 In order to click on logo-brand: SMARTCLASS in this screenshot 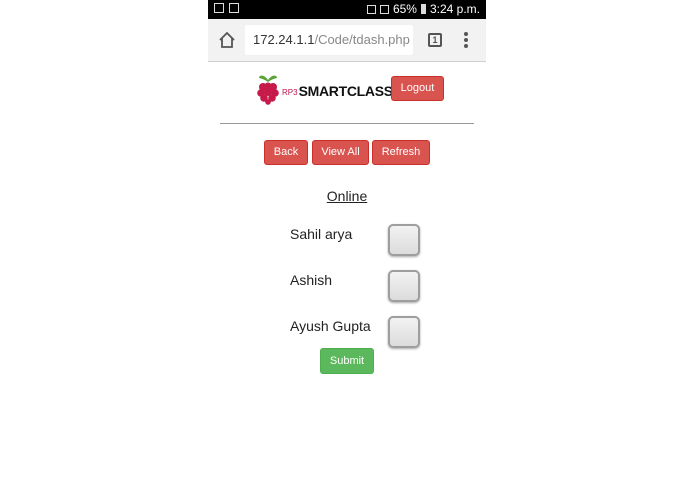, I will do `click(346, 90)`.